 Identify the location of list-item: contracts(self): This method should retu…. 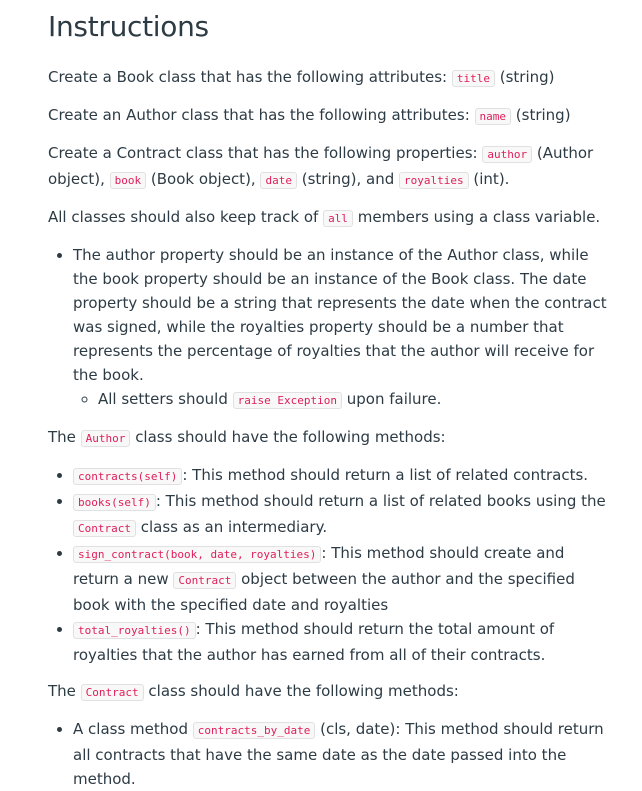
(343, 476).